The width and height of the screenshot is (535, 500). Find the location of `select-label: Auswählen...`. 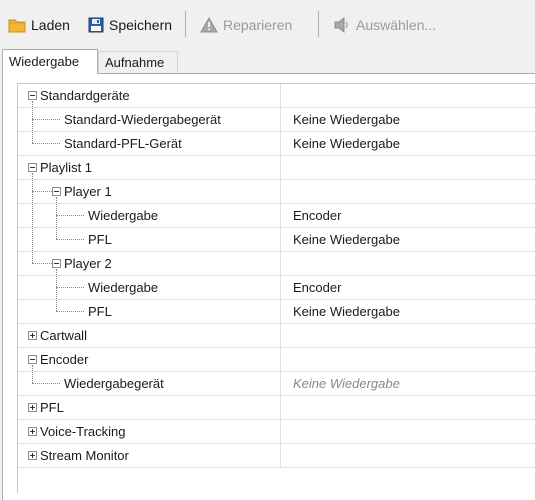

select-label: Auswählen... is located at coordinates (396, 25).